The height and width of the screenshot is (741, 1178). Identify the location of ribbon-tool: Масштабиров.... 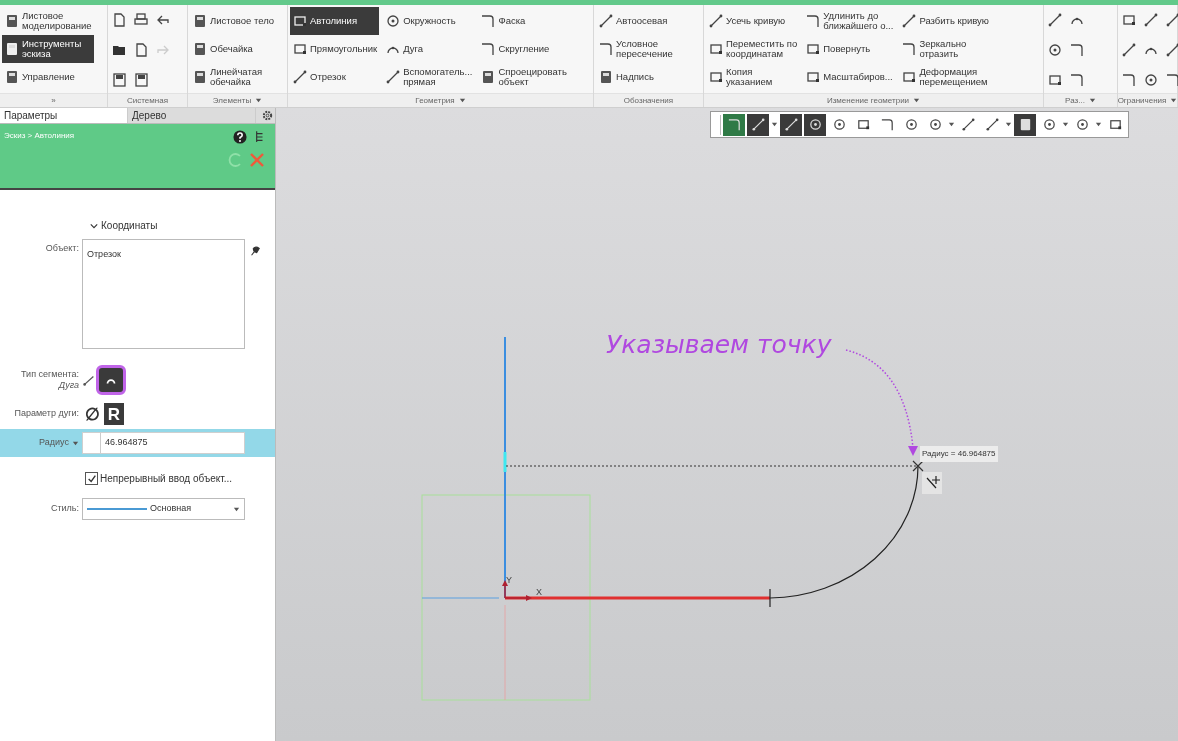
(849, 77).